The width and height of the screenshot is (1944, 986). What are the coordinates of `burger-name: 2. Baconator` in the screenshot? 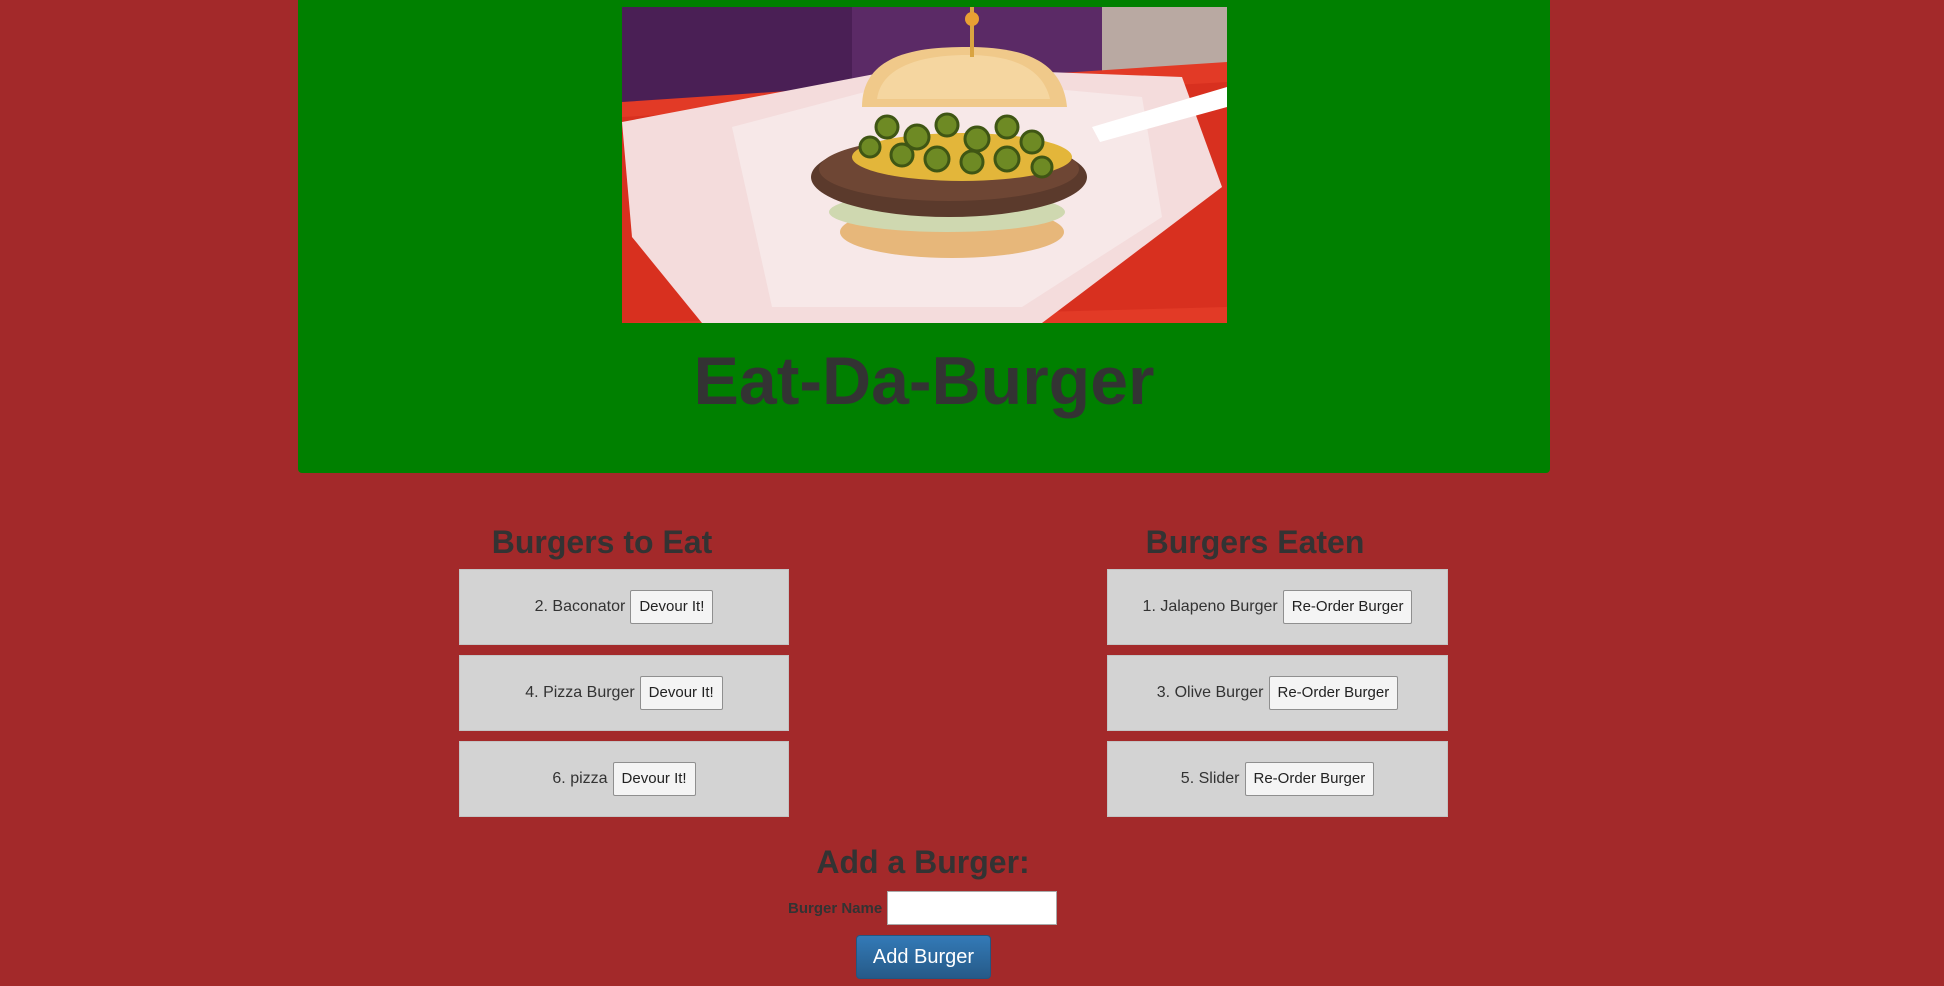 It's located at (580, 606).